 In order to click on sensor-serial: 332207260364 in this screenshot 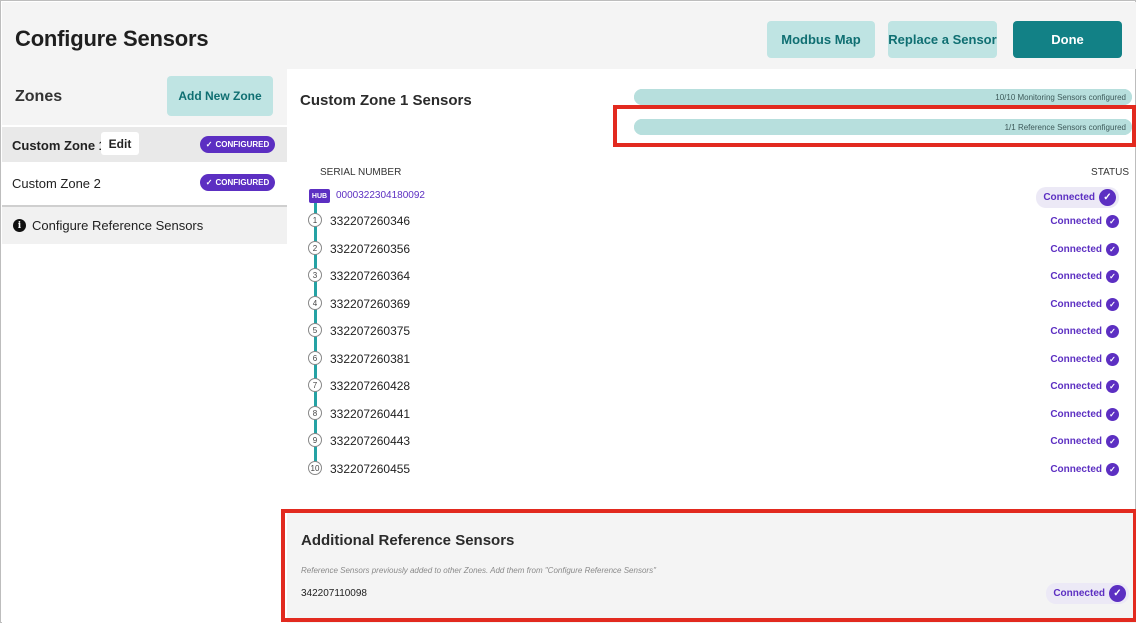, I will do `click(370, 276)`.